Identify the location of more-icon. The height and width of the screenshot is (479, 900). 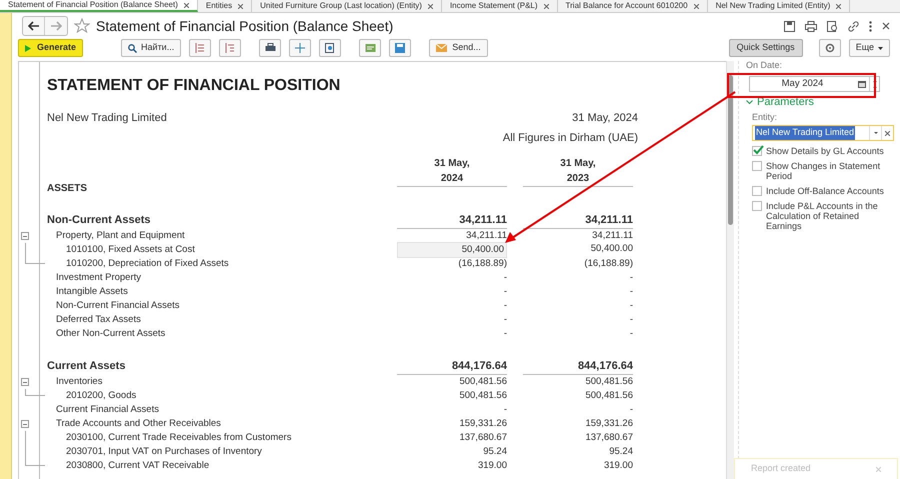
(870, 26).